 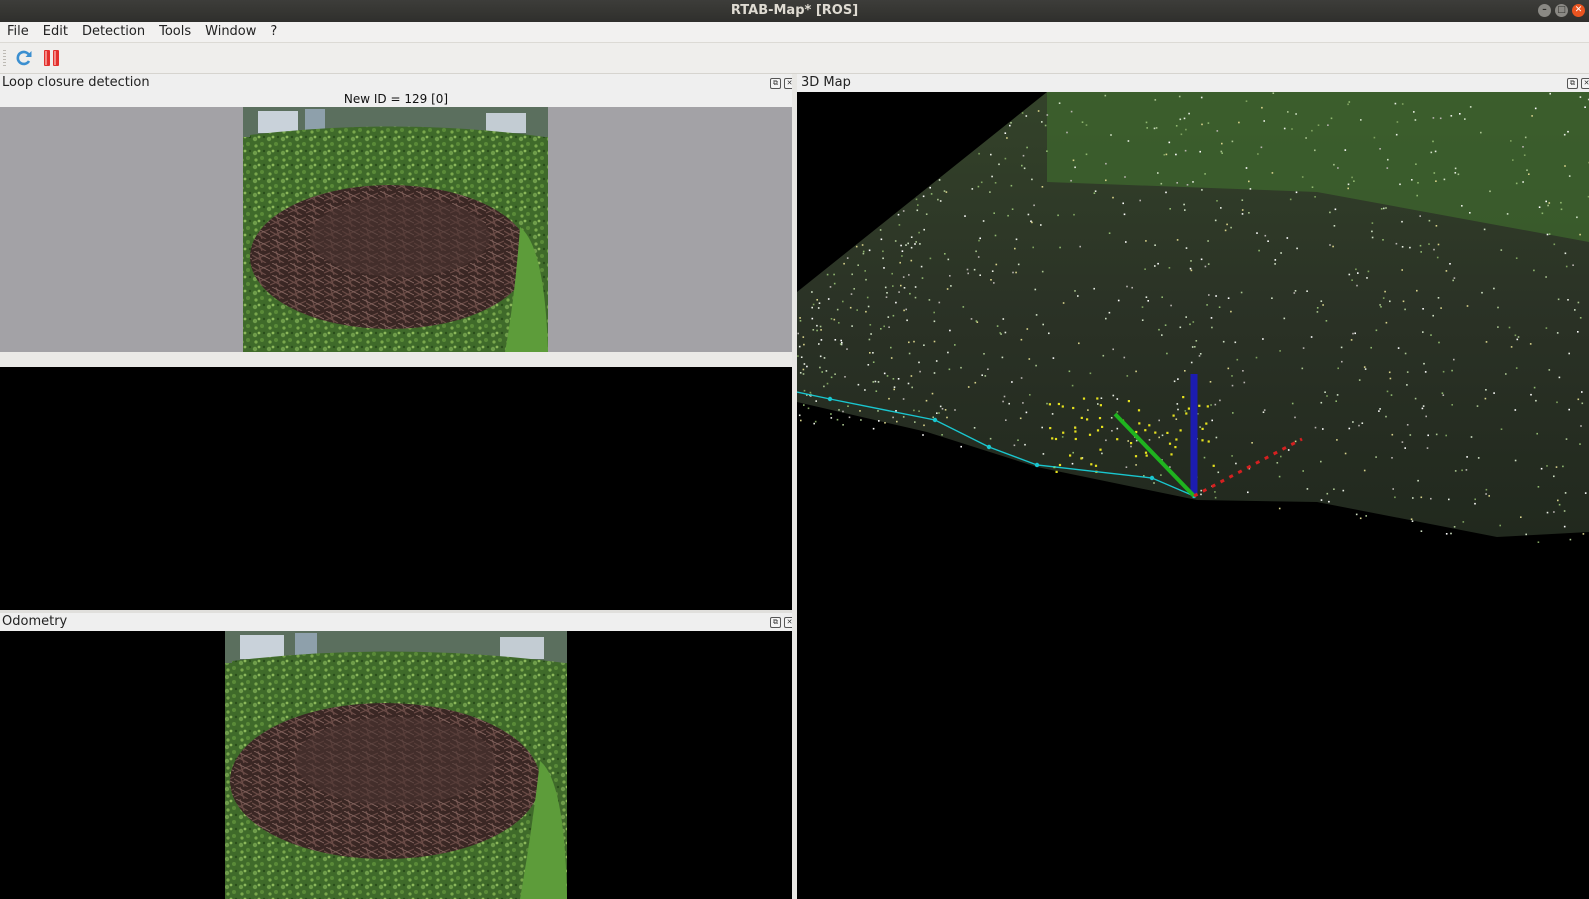 What do you see at coordinates (1561, 10) in the screenshot?
I see `maximize-icon: □` at bounding box center [1561, 10].